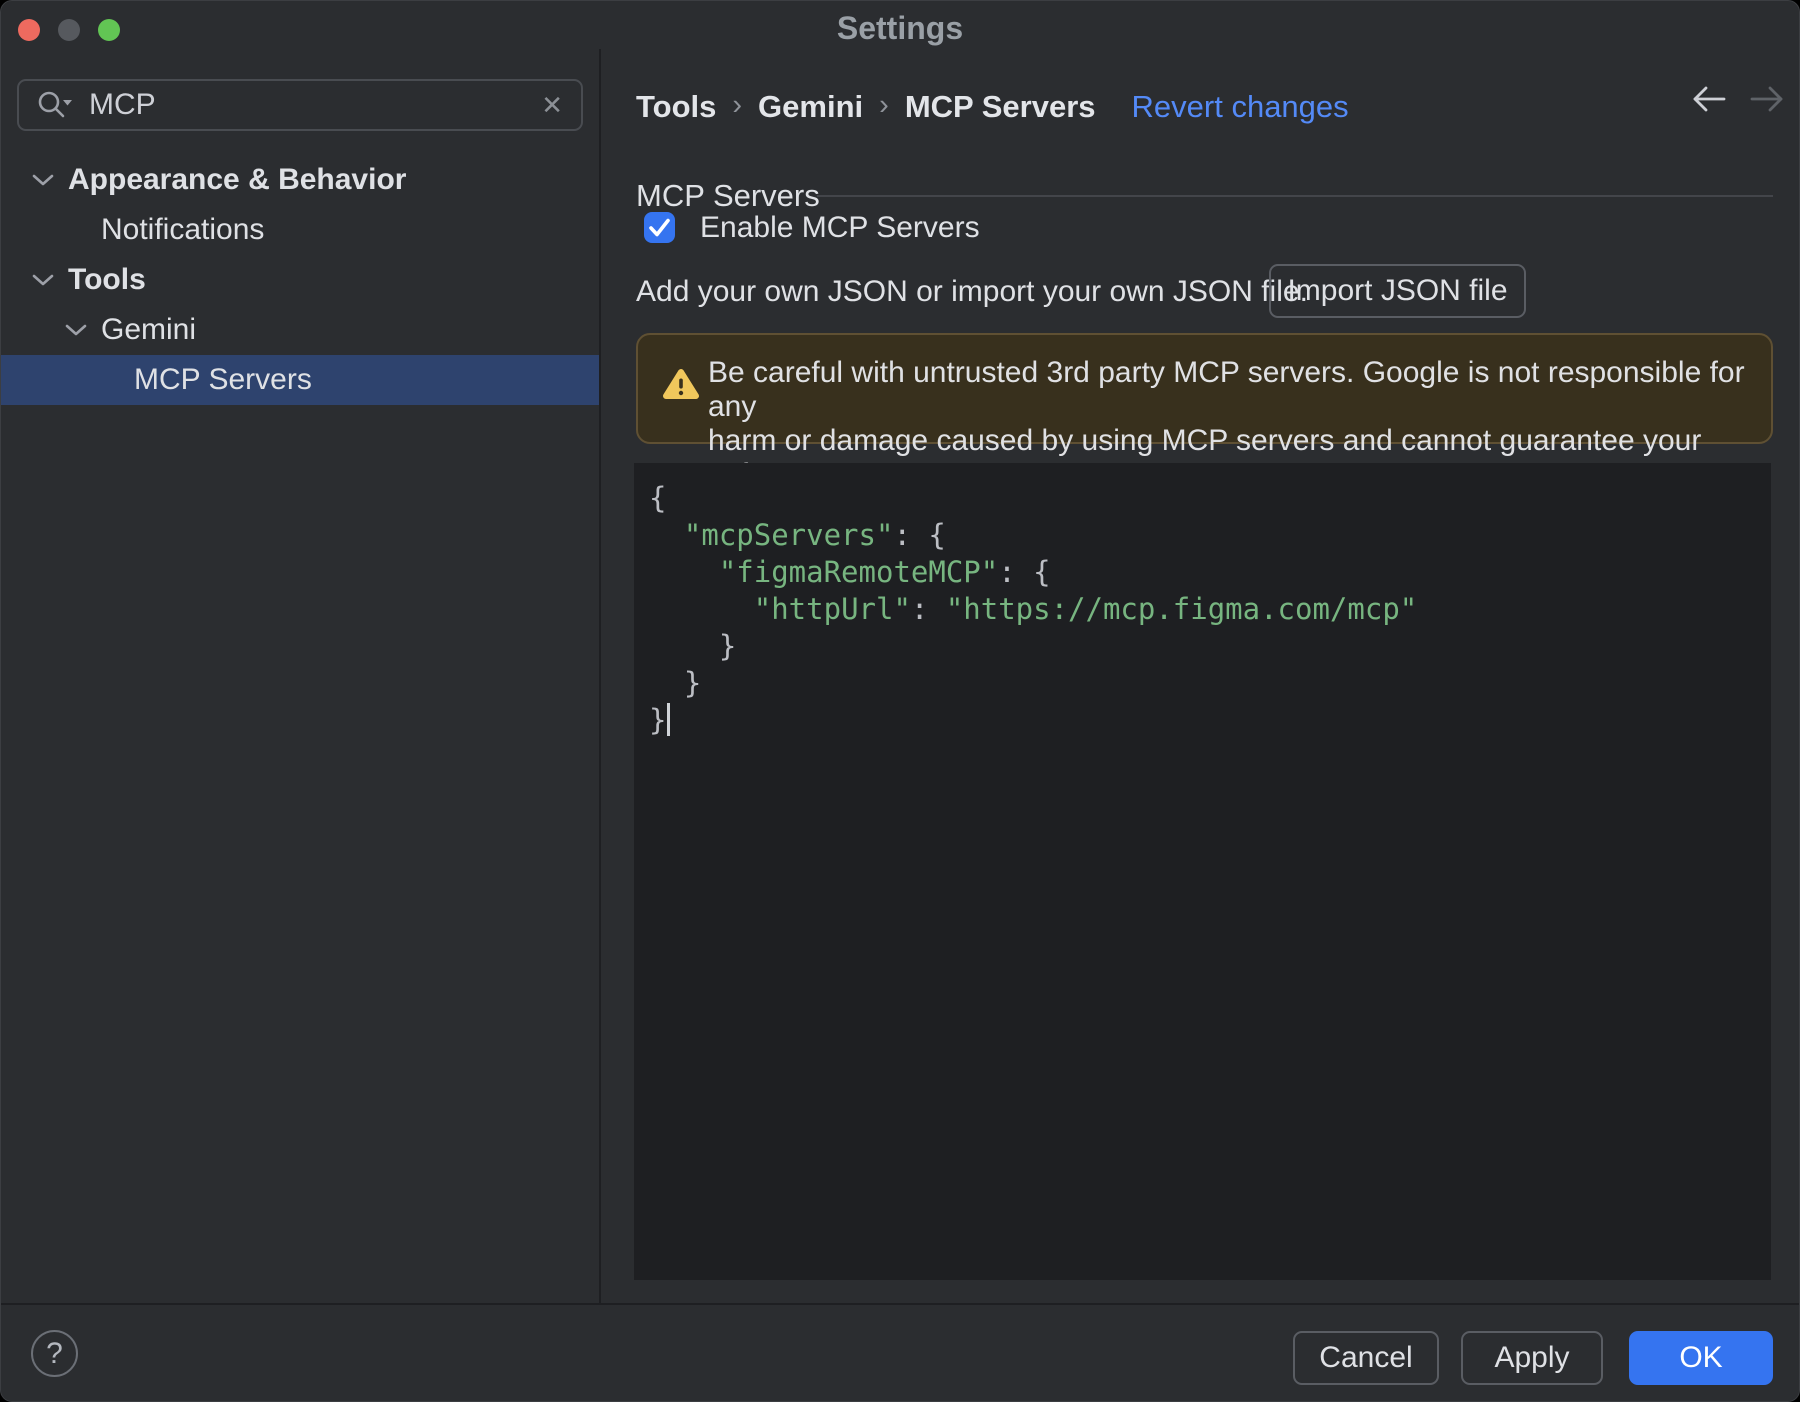 This screenshot has height=1402, width=1800. Describe the element at coordinates (810, 107) in the screenshot. I see `breadcrumb-item: Gemini` at that location.